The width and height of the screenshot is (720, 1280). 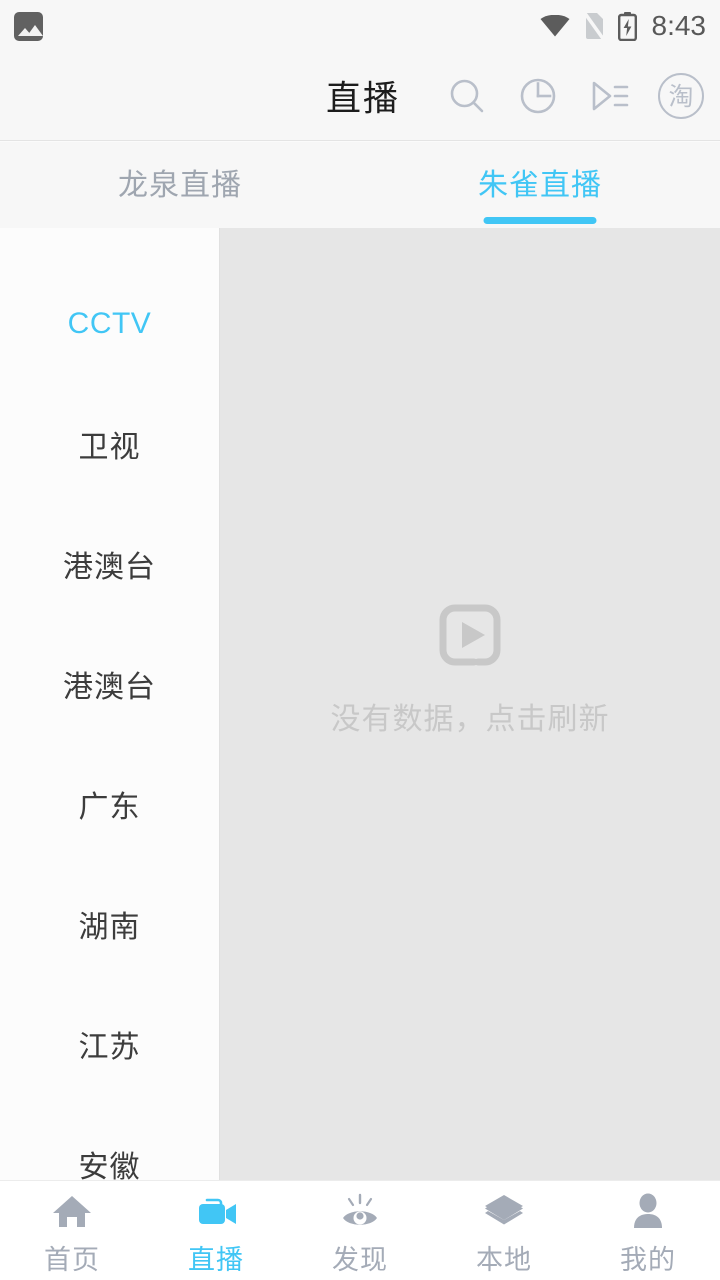 What do you see at coordinates (216, 1230) in the screenshot?
I see `nav-item-live: 直播` at bounding box center [216, 1230].